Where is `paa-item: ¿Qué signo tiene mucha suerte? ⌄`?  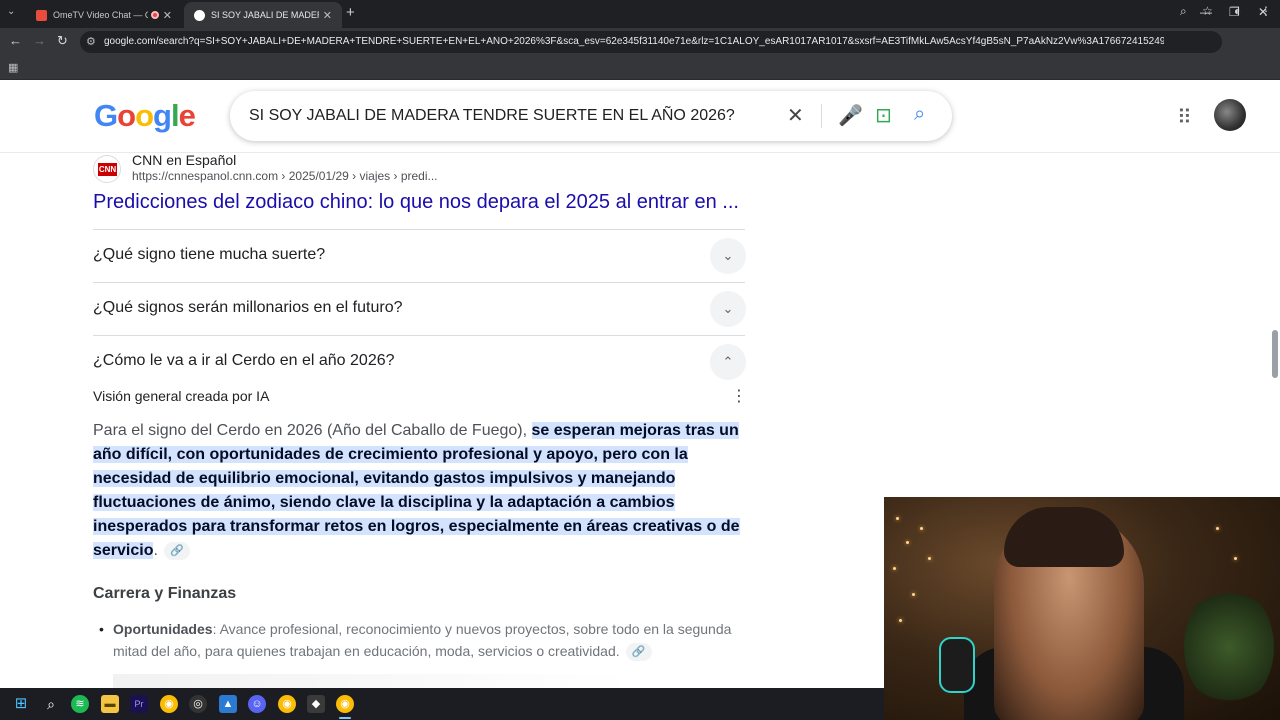
paa-item: ¿Qué signo tiene mucha suerte? ⌄ is located at coordinates (419, 255).